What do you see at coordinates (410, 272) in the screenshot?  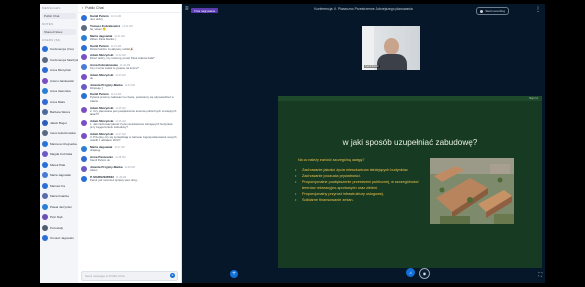 I see `headphones-icon: ♫` at bounding box center [410, 272].